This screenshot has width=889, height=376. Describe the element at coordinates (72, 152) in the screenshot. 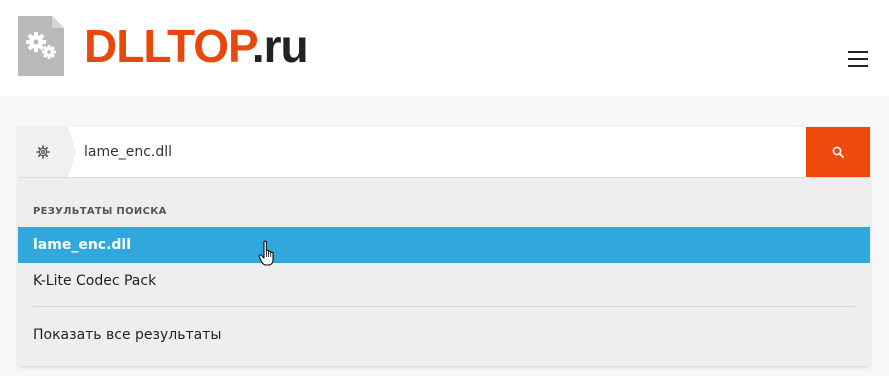

I see `search-type-arrow` at that location.